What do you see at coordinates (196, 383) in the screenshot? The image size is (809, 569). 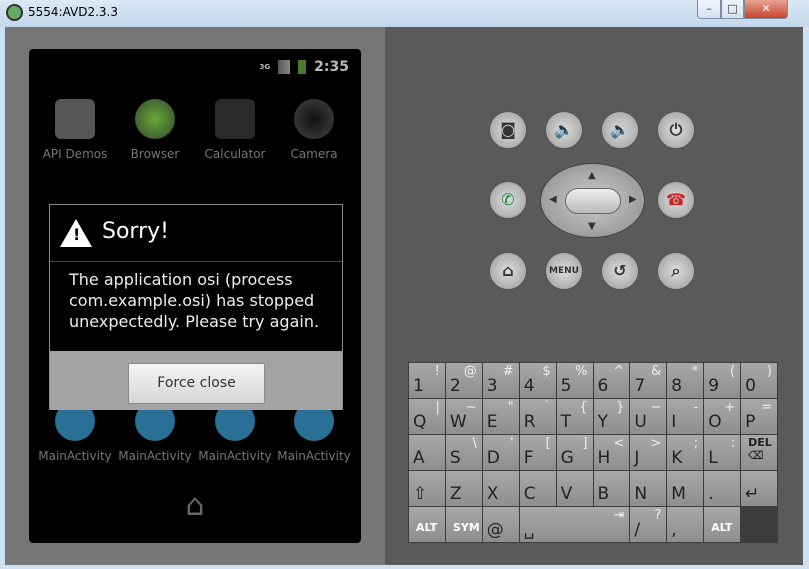 I see `force-close-button: Force close` at bounding box center [196, 383].